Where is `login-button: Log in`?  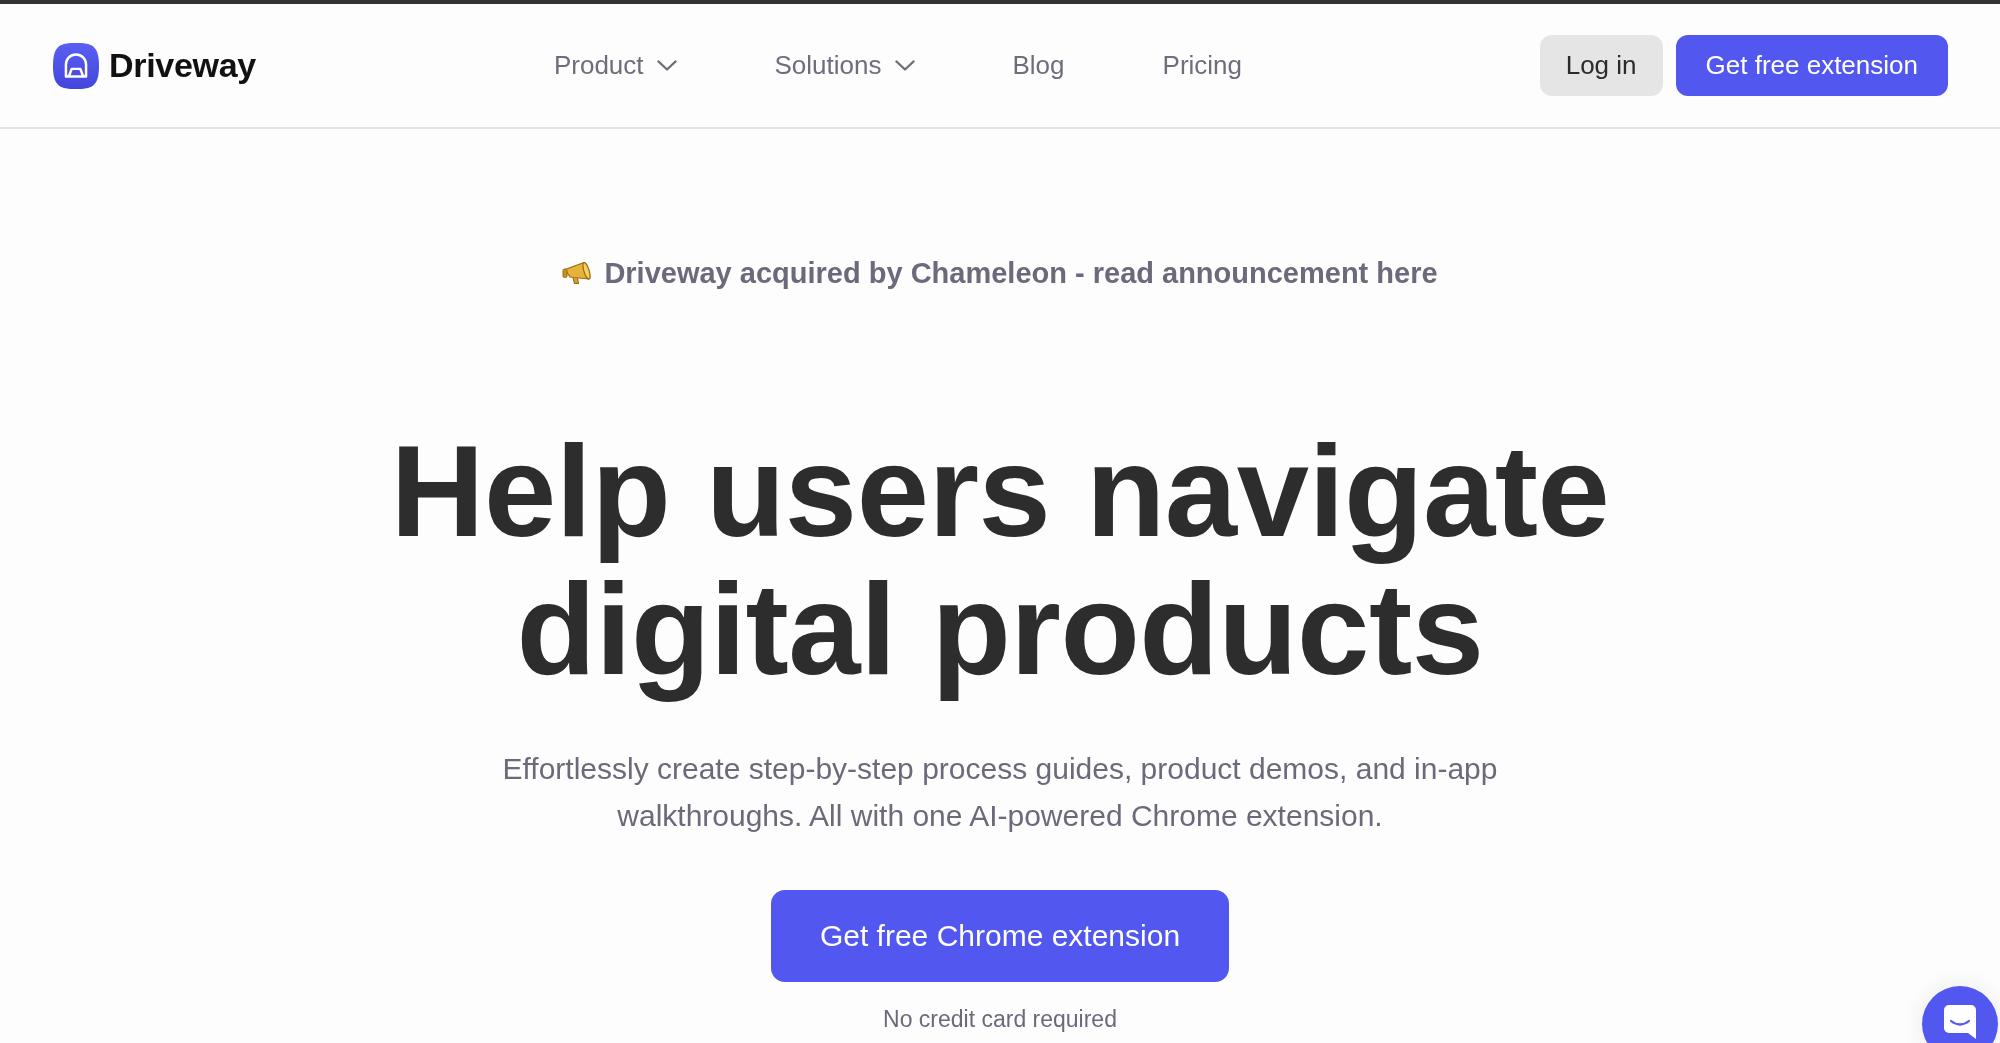 login-button: Log in is located at coordinates (1601, 65).